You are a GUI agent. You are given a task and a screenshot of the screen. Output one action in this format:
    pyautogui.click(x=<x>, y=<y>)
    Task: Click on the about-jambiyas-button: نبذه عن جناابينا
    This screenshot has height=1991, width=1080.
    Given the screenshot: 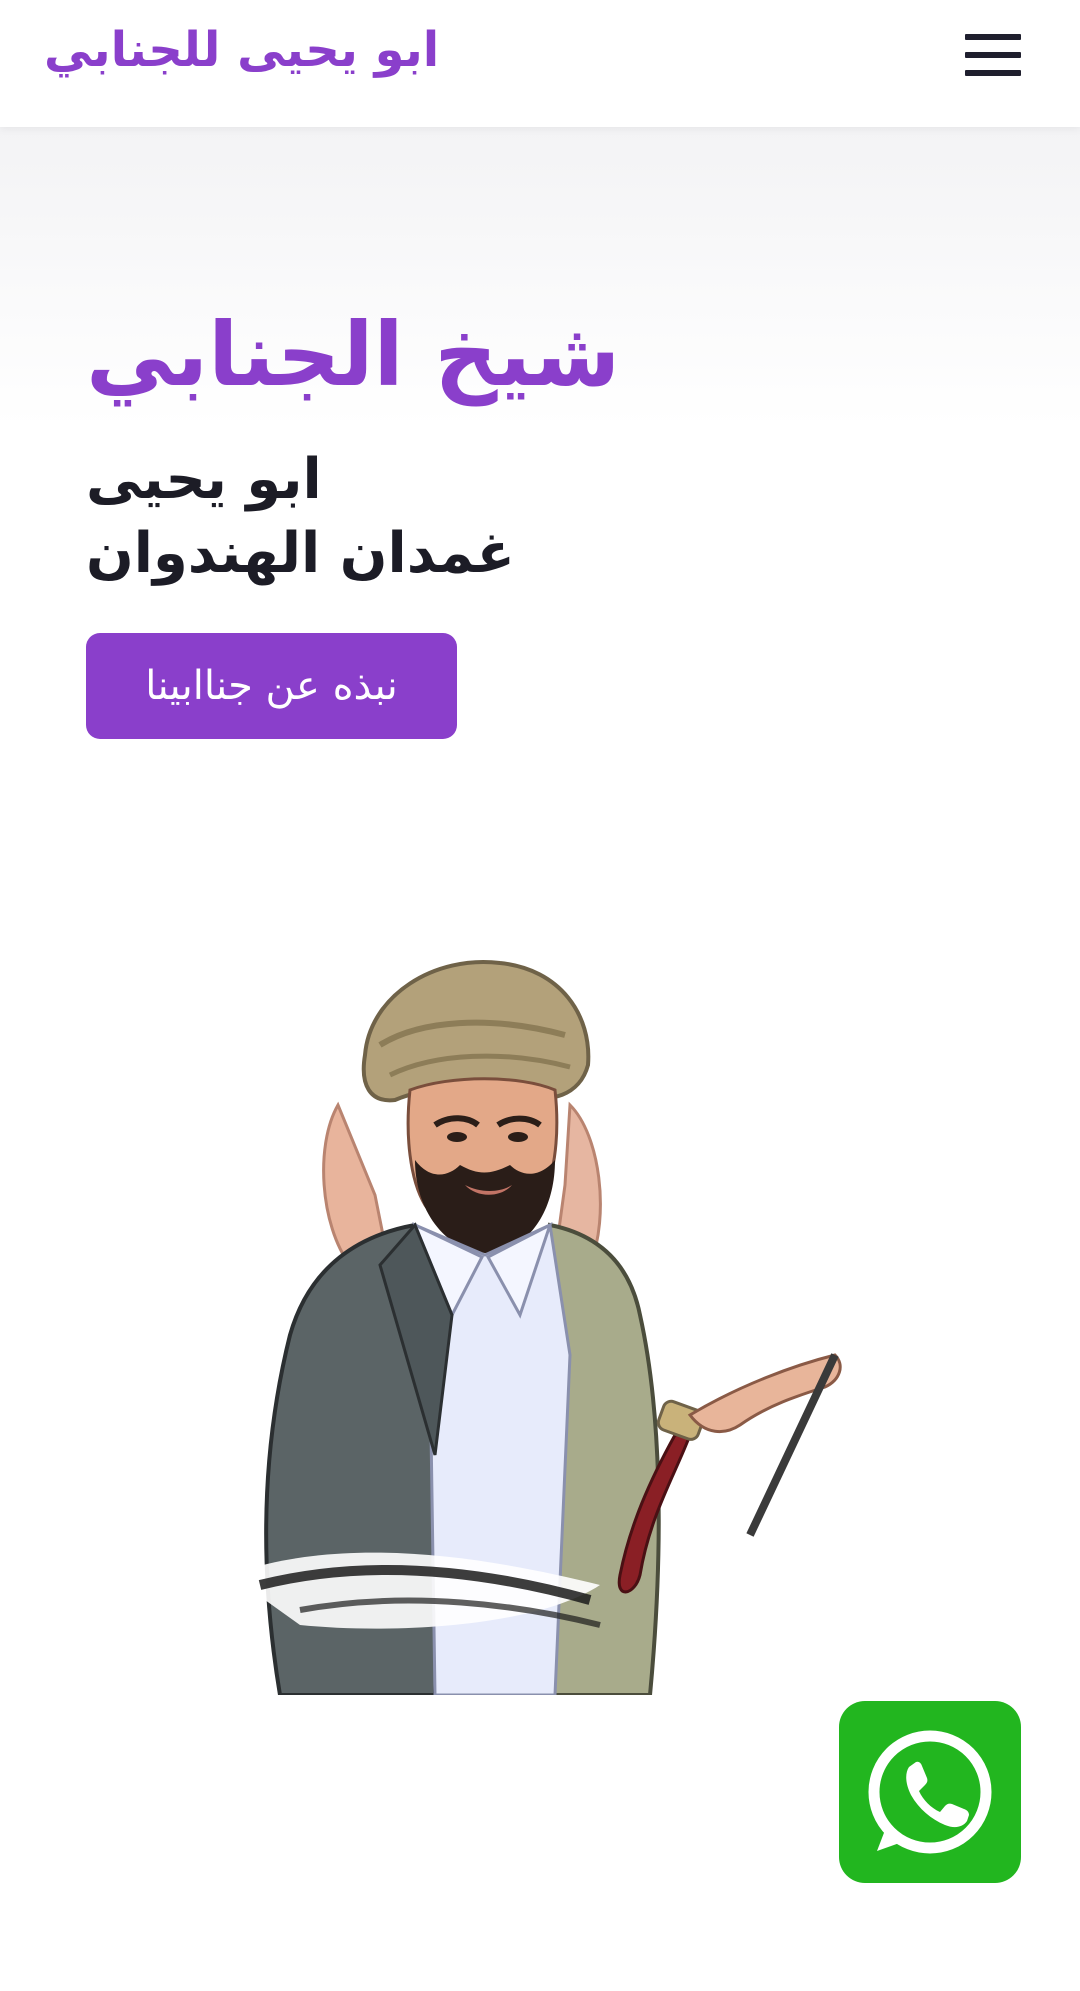 What is the action you would take?
    pyautogui.click(x=271, y=686)
    